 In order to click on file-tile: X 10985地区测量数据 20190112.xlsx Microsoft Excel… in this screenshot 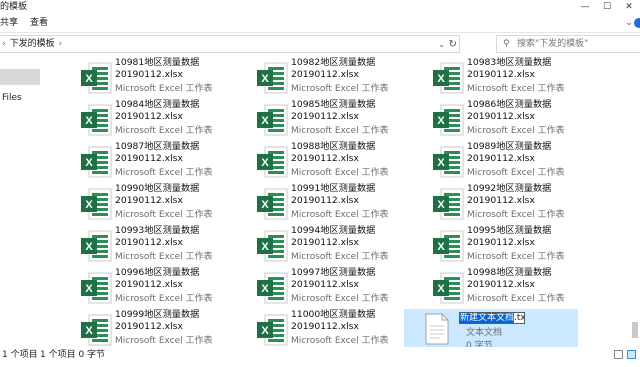, I will do `click(331, 120)`.